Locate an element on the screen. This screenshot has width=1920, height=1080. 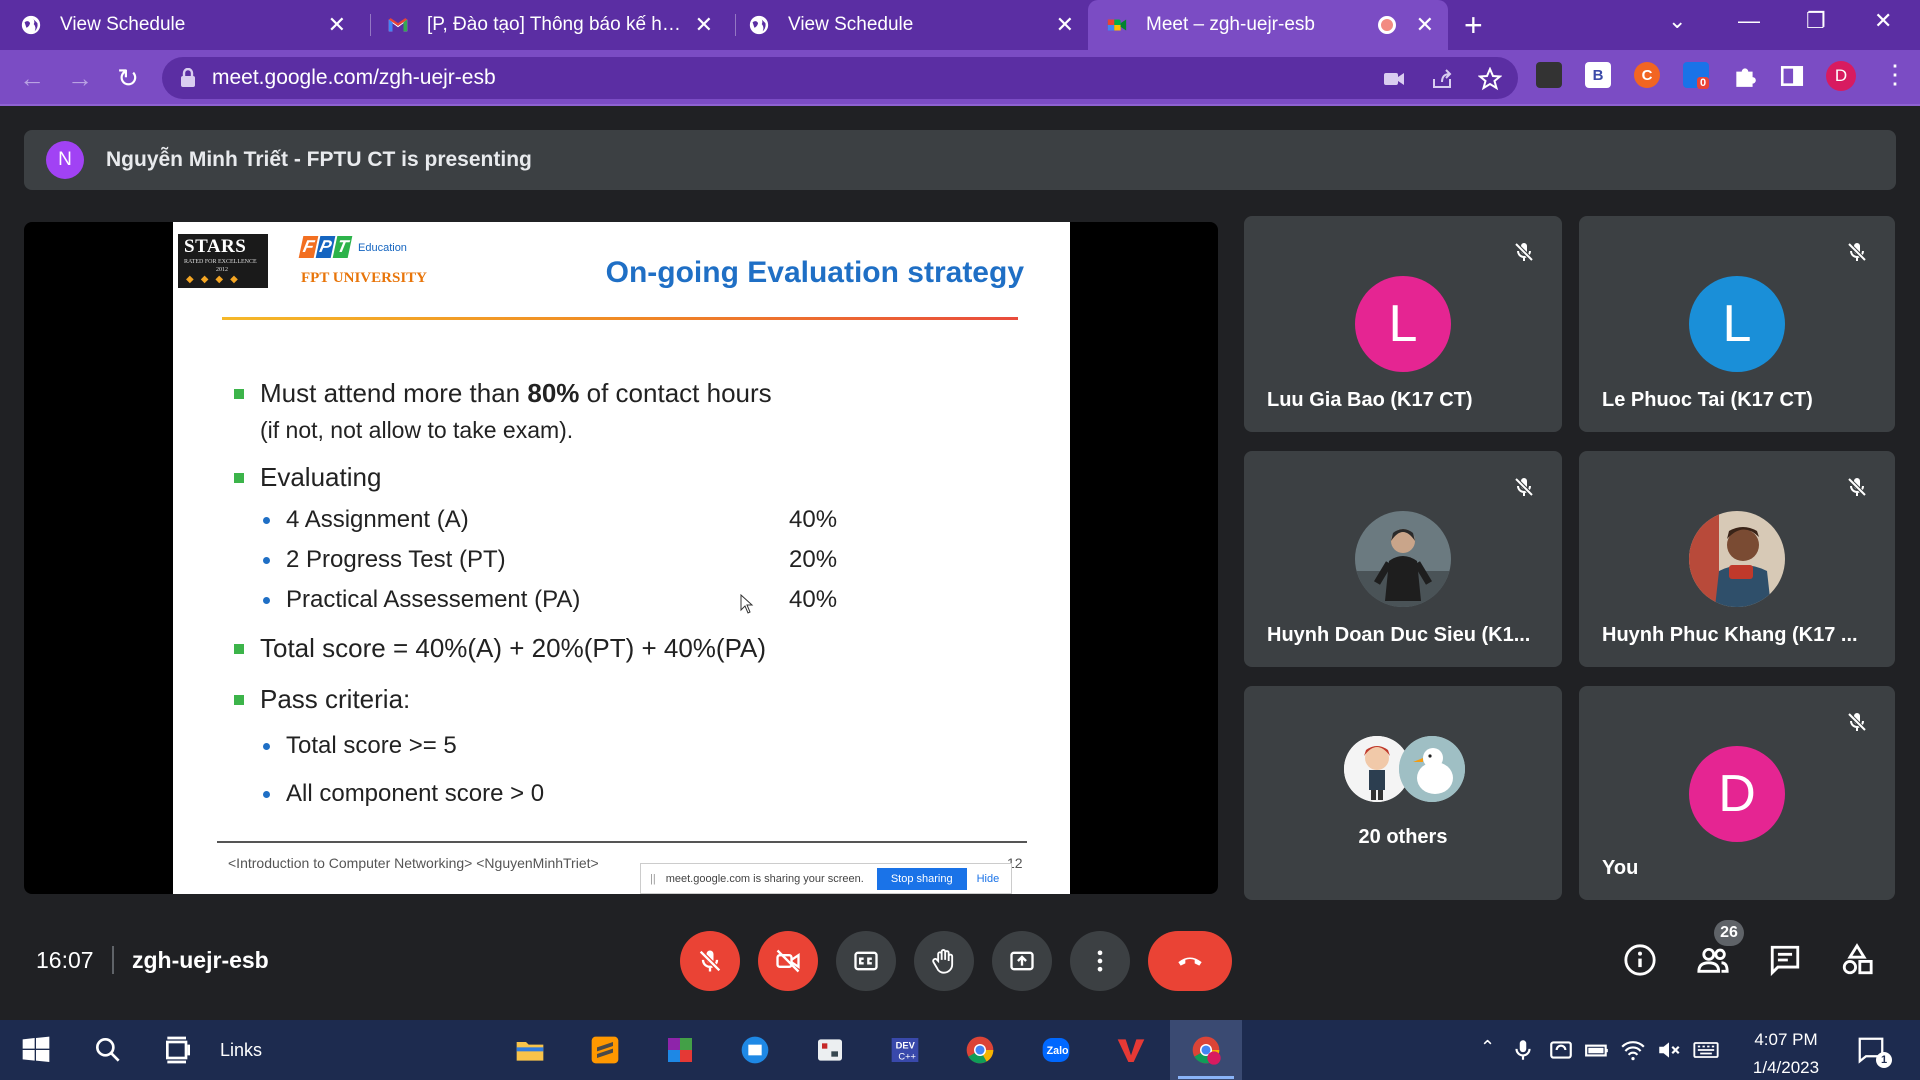
dev-cpp-icon: DEVC++ is located at coordinates (905, 1050).